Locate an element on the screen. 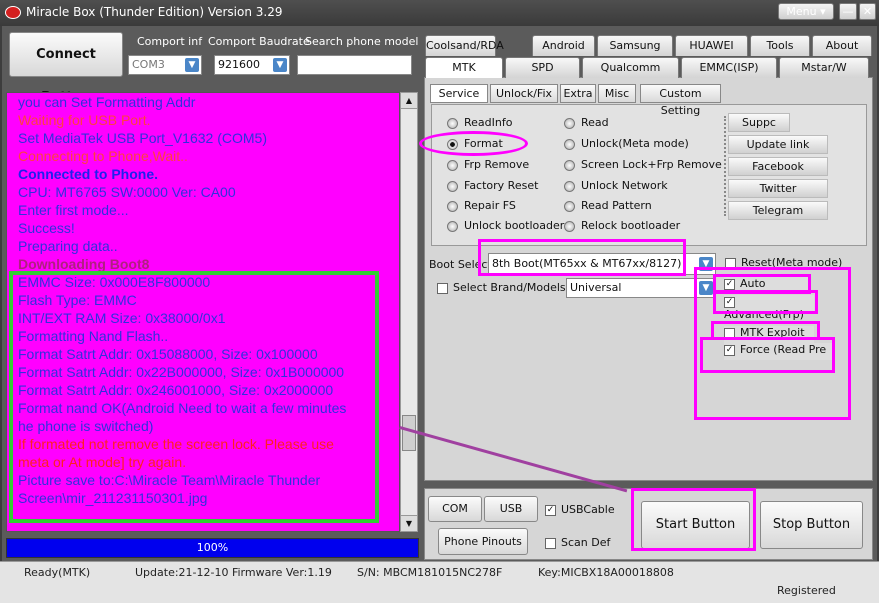  boot-highlight is located at coordinates (582, 257).